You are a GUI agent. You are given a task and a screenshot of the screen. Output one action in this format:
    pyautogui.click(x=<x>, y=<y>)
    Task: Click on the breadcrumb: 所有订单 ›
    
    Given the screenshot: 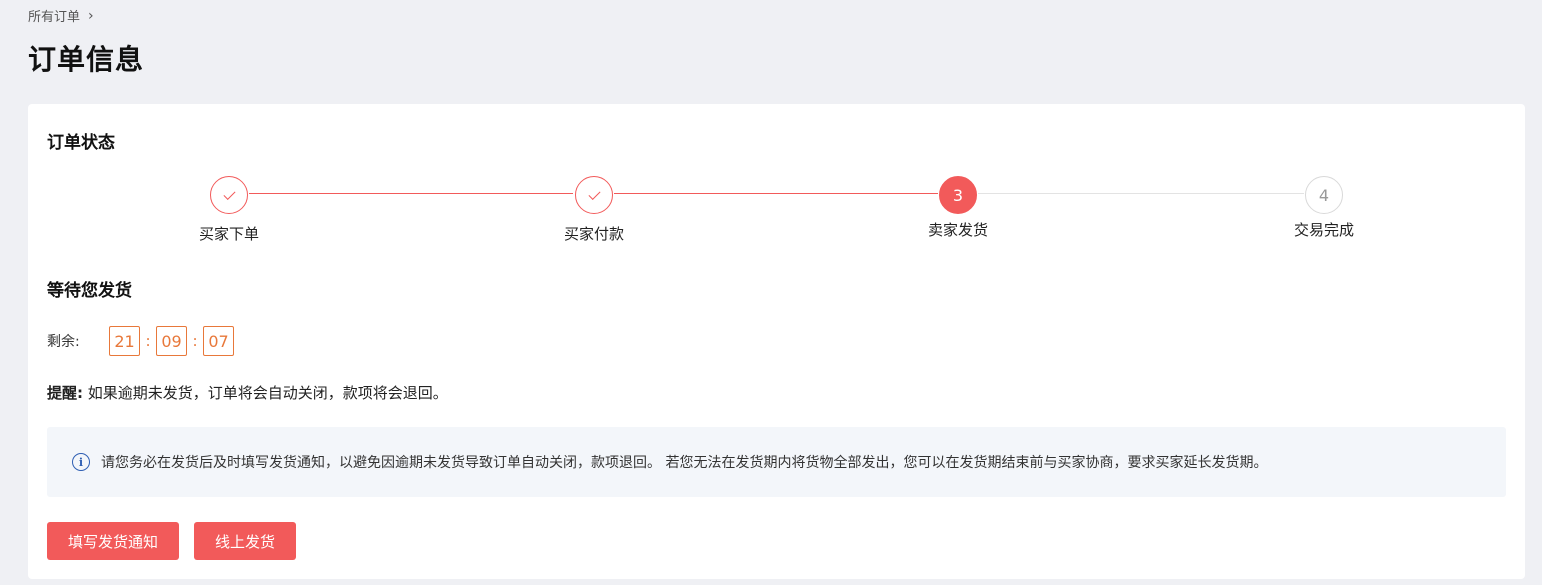 What is the action you would take?
    pyautogui.click(x=61, y=16)
    